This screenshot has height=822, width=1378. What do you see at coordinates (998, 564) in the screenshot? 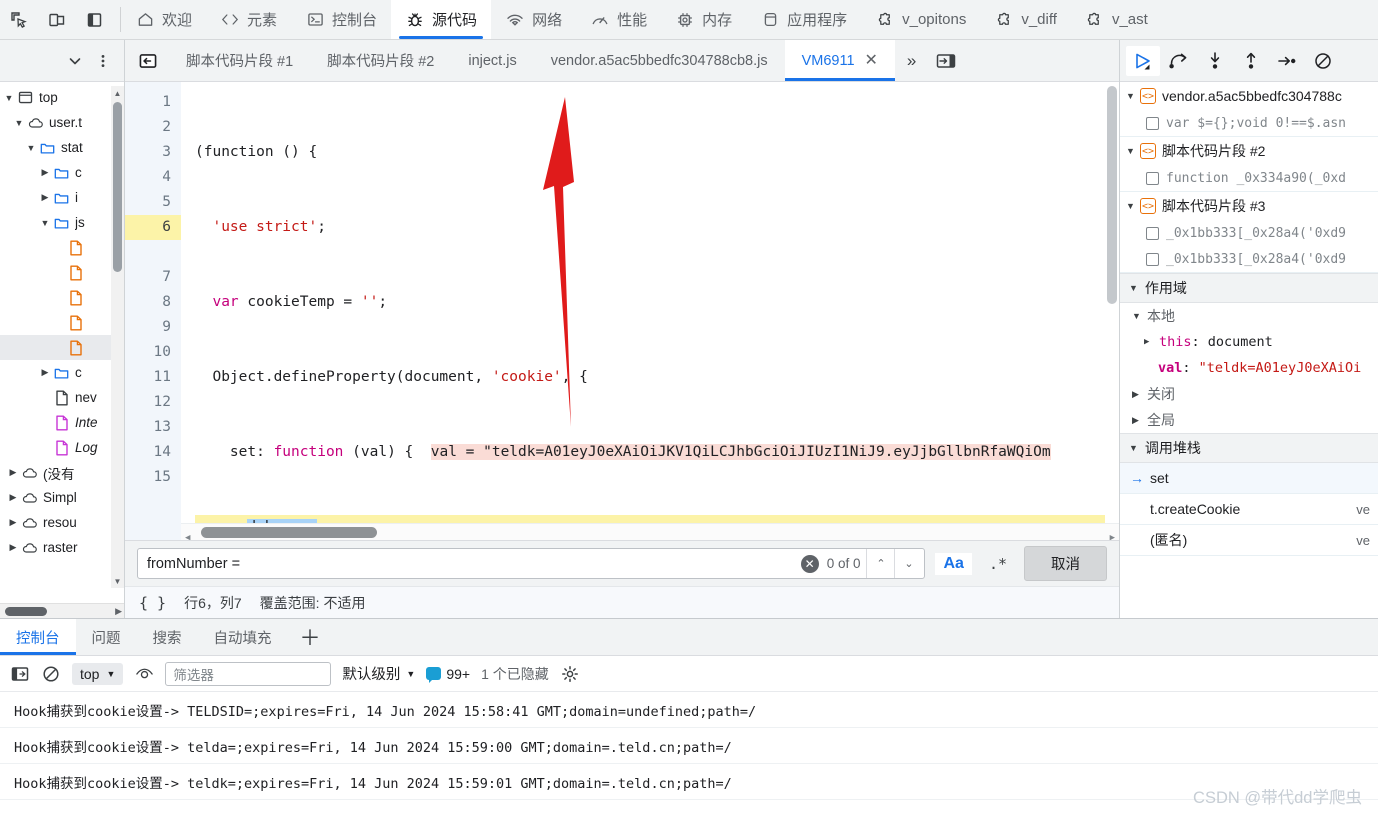
I see `use-regex-button: .*` at bounding box center [998, 564].